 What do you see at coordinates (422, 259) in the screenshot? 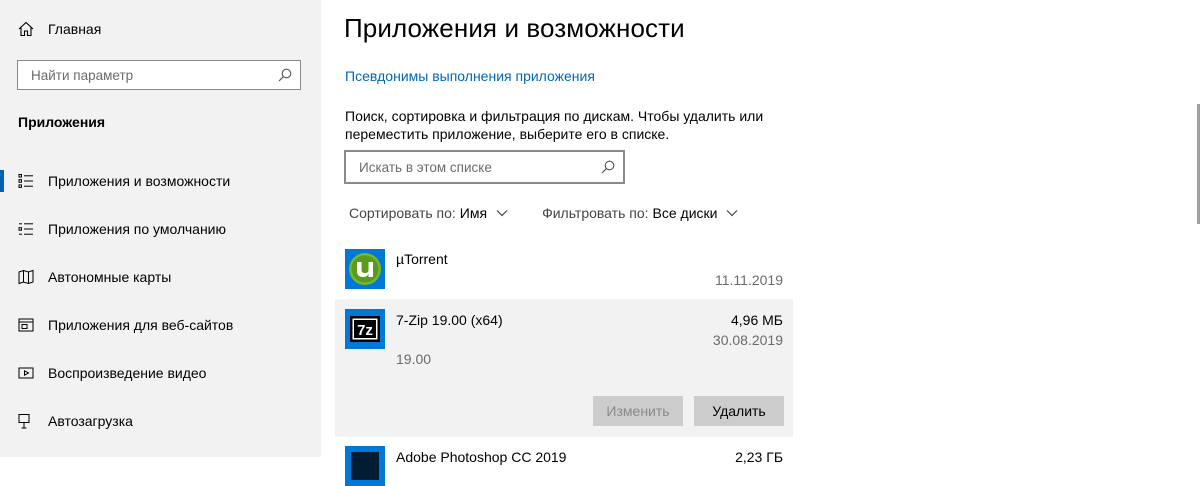
I see `app-name: µTorrent` at bounding box center [422, 259].